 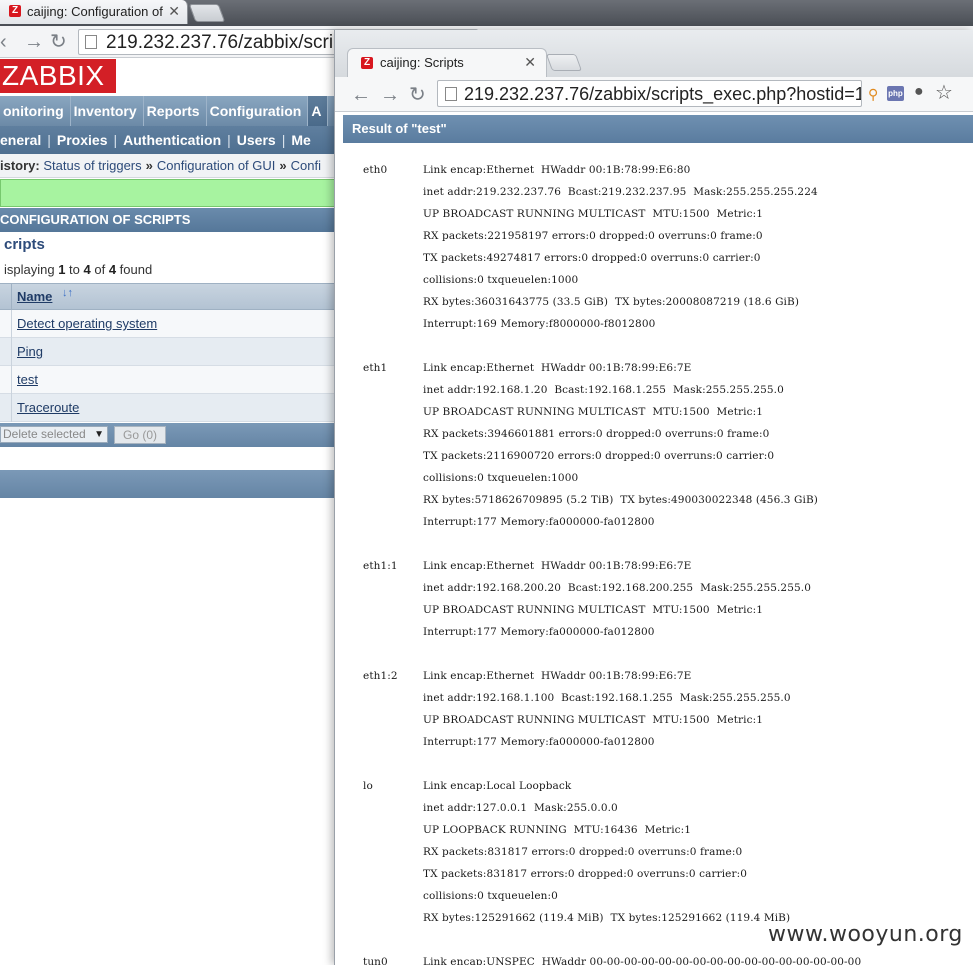 What do you see at coordinates (658, 896) in the screenshot?
I see `output-line: collisions:0 txqueuelen:0` at bounding box center [658, 896].